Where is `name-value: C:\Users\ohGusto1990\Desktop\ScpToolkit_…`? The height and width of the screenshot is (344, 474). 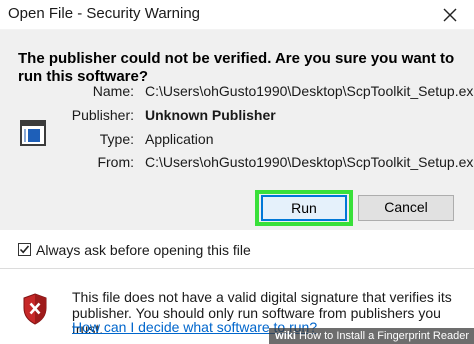
name-value: C:\Users\ohGusto1990\Desktop\ScpToolkit_… is located at coordinates (309, 91).